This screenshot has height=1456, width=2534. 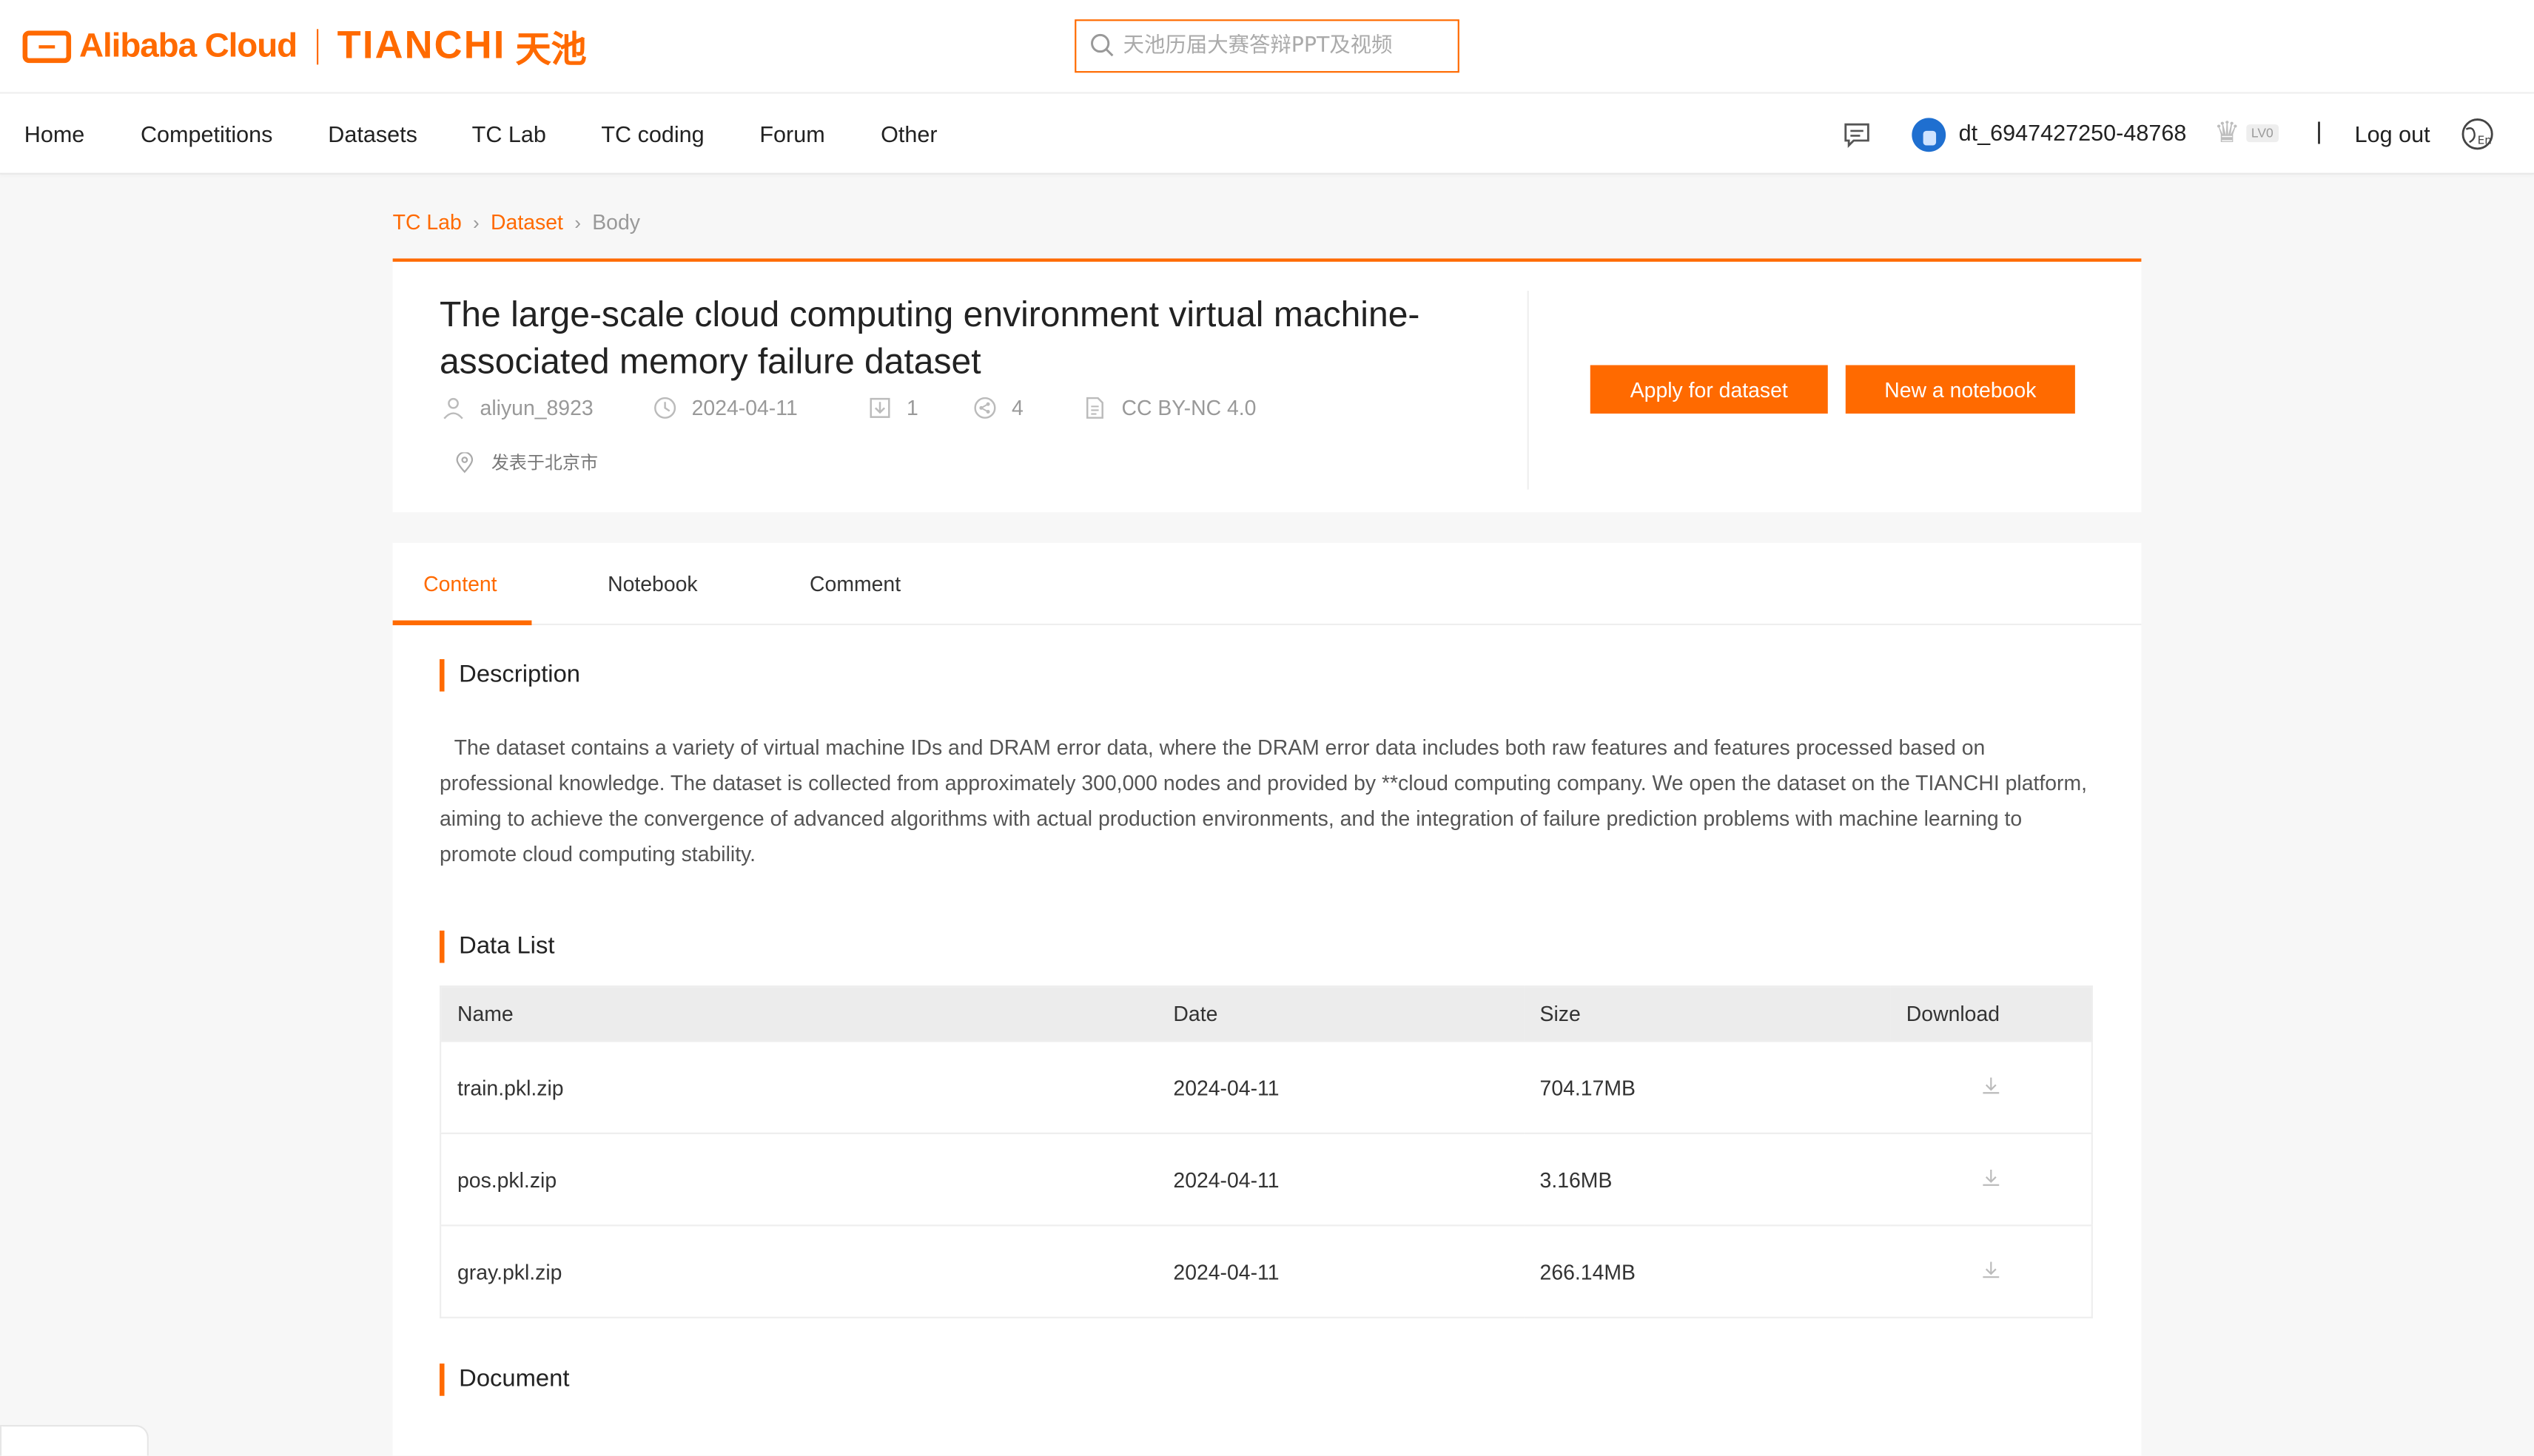 I want to click on column-header-date: Date, so click(x=1340, y=1014).